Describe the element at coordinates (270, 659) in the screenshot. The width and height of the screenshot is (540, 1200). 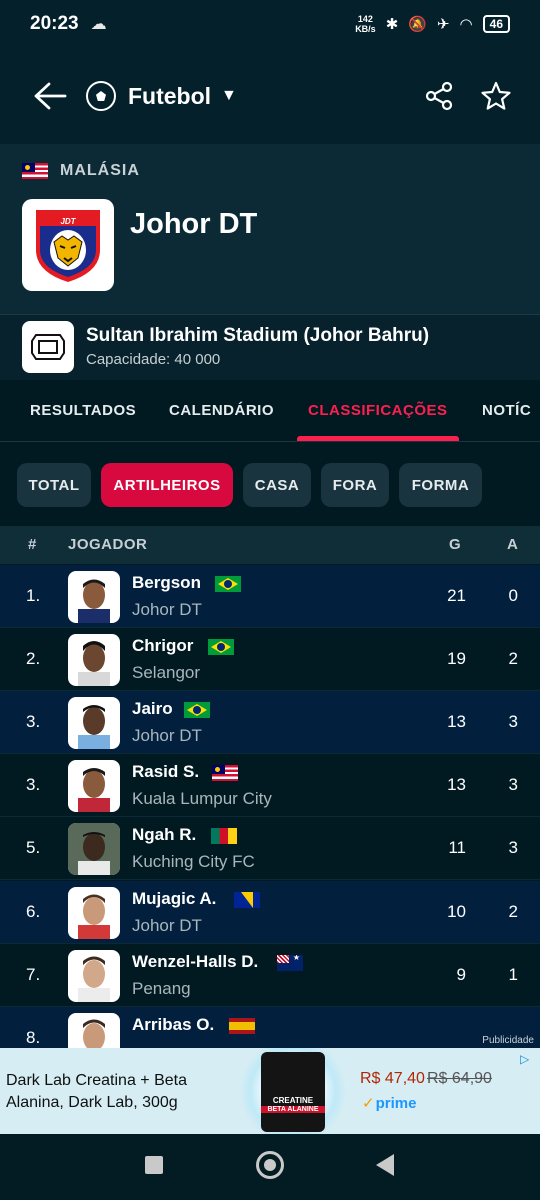
I see `table-row: 2. Chrigor Selangor 19 2` at that location.